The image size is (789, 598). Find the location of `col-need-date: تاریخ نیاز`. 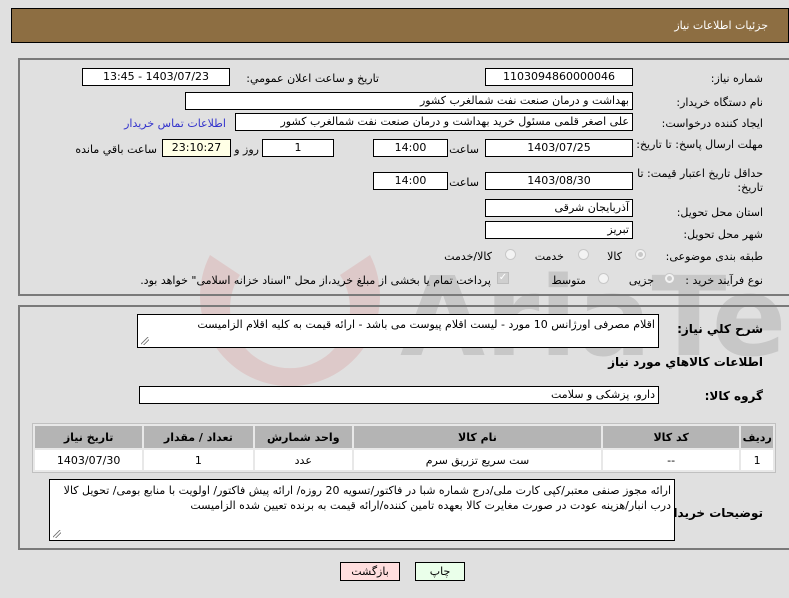

col-need-date: تاریخ نیاز is located at coordinates (89, 437).